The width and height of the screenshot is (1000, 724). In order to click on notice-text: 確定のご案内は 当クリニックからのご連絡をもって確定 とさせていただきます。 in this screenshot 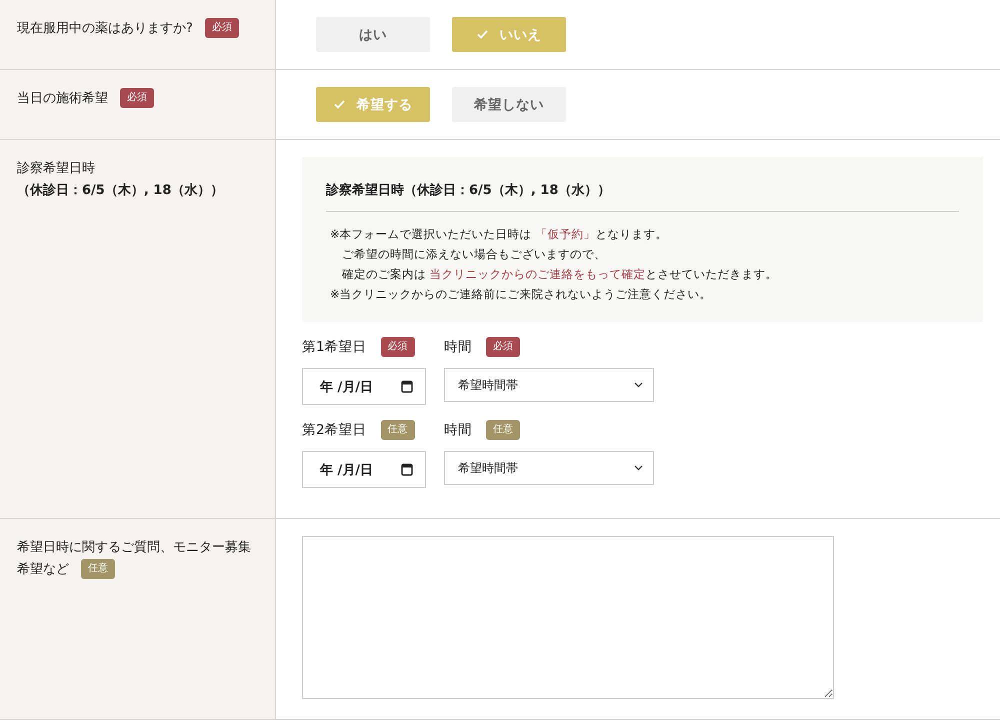, I will do `click(560, 274)`.